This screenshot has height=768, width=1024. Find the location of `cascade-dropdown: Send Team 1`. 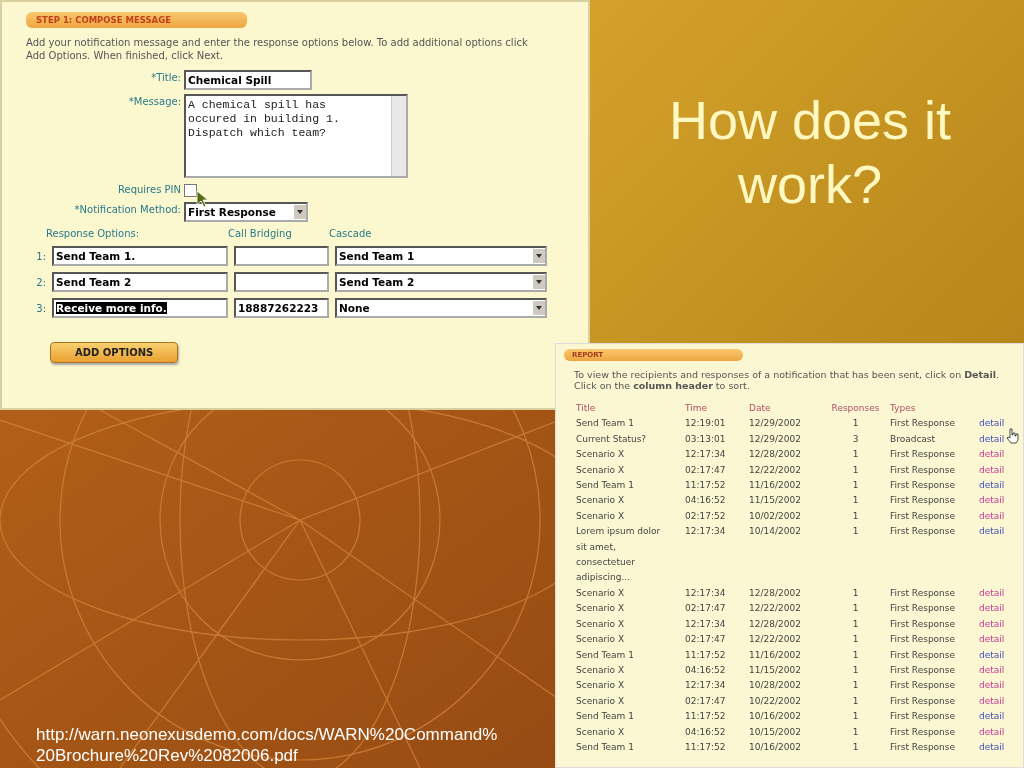

cascade-dropdown: Send Team 1 is located at coordinates (441, 256).